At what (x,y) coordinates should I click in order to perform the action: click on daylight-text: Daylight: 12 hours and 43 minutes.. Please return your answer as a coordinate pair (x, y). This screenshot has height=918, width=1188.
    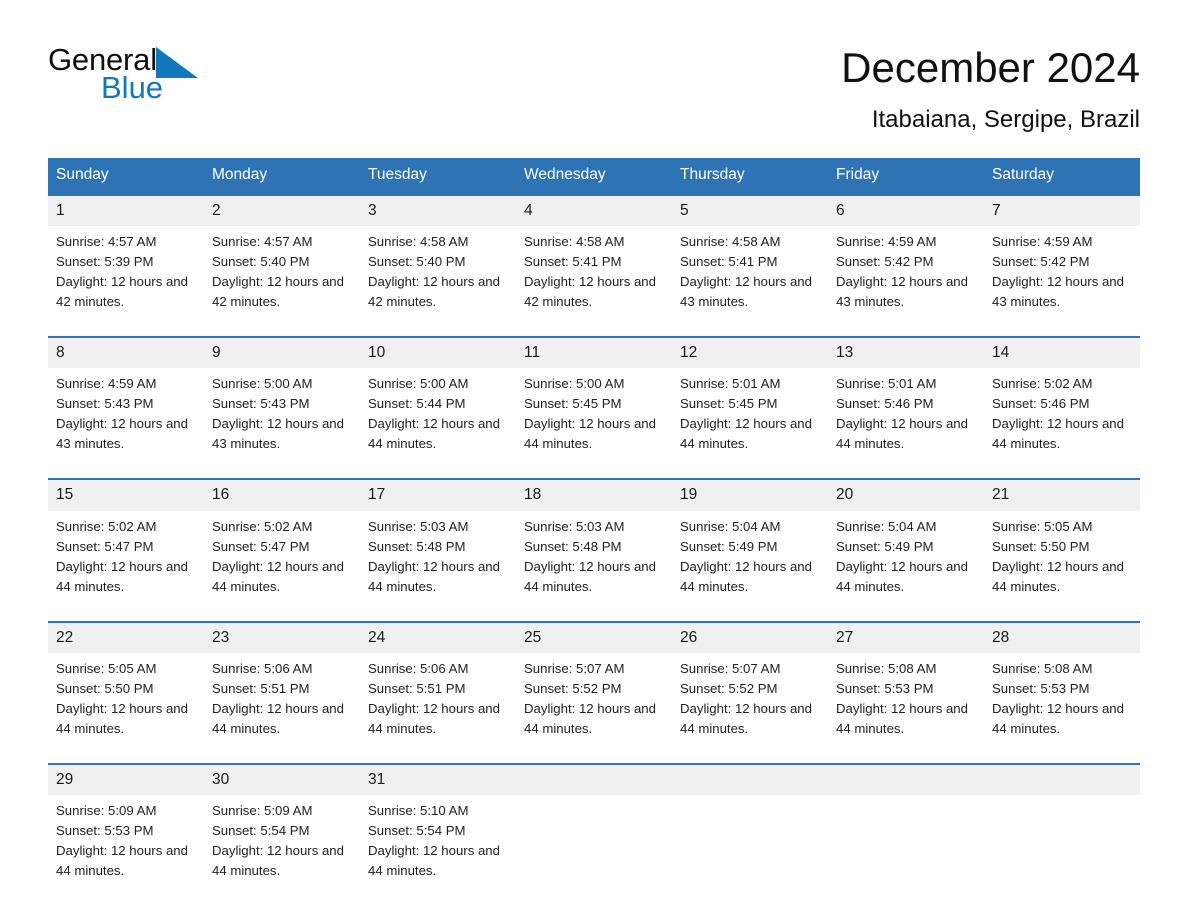
    Looking at the image, I should click on (746, 291).